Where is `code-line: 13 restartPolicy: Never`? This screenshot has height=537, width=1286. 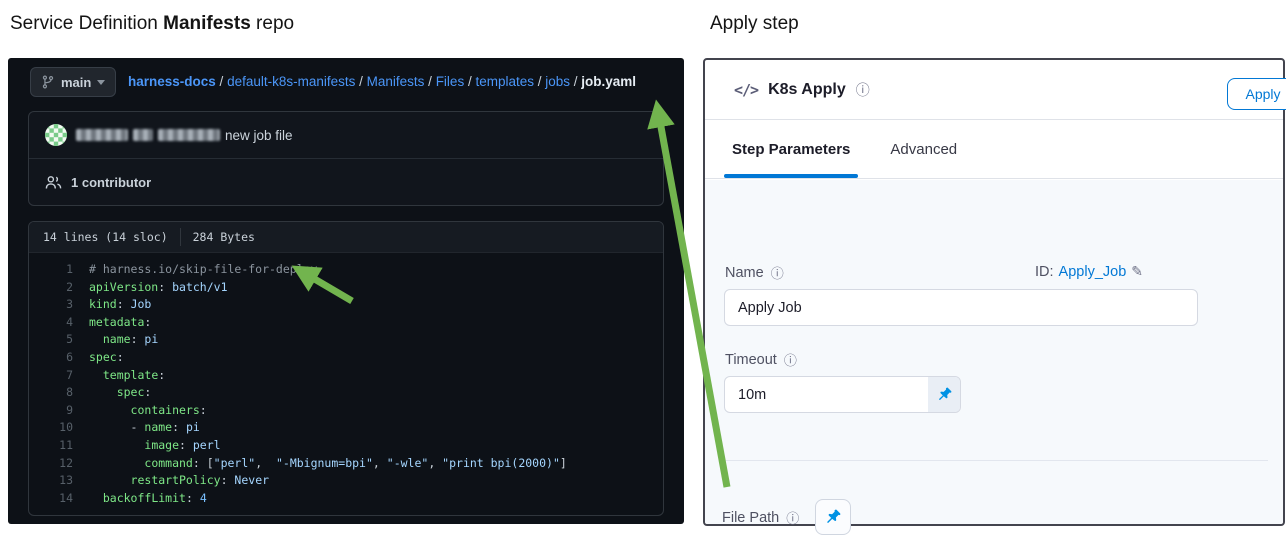
code-line: 13 restartPolicy: Never is located at coordinates (346, 481).